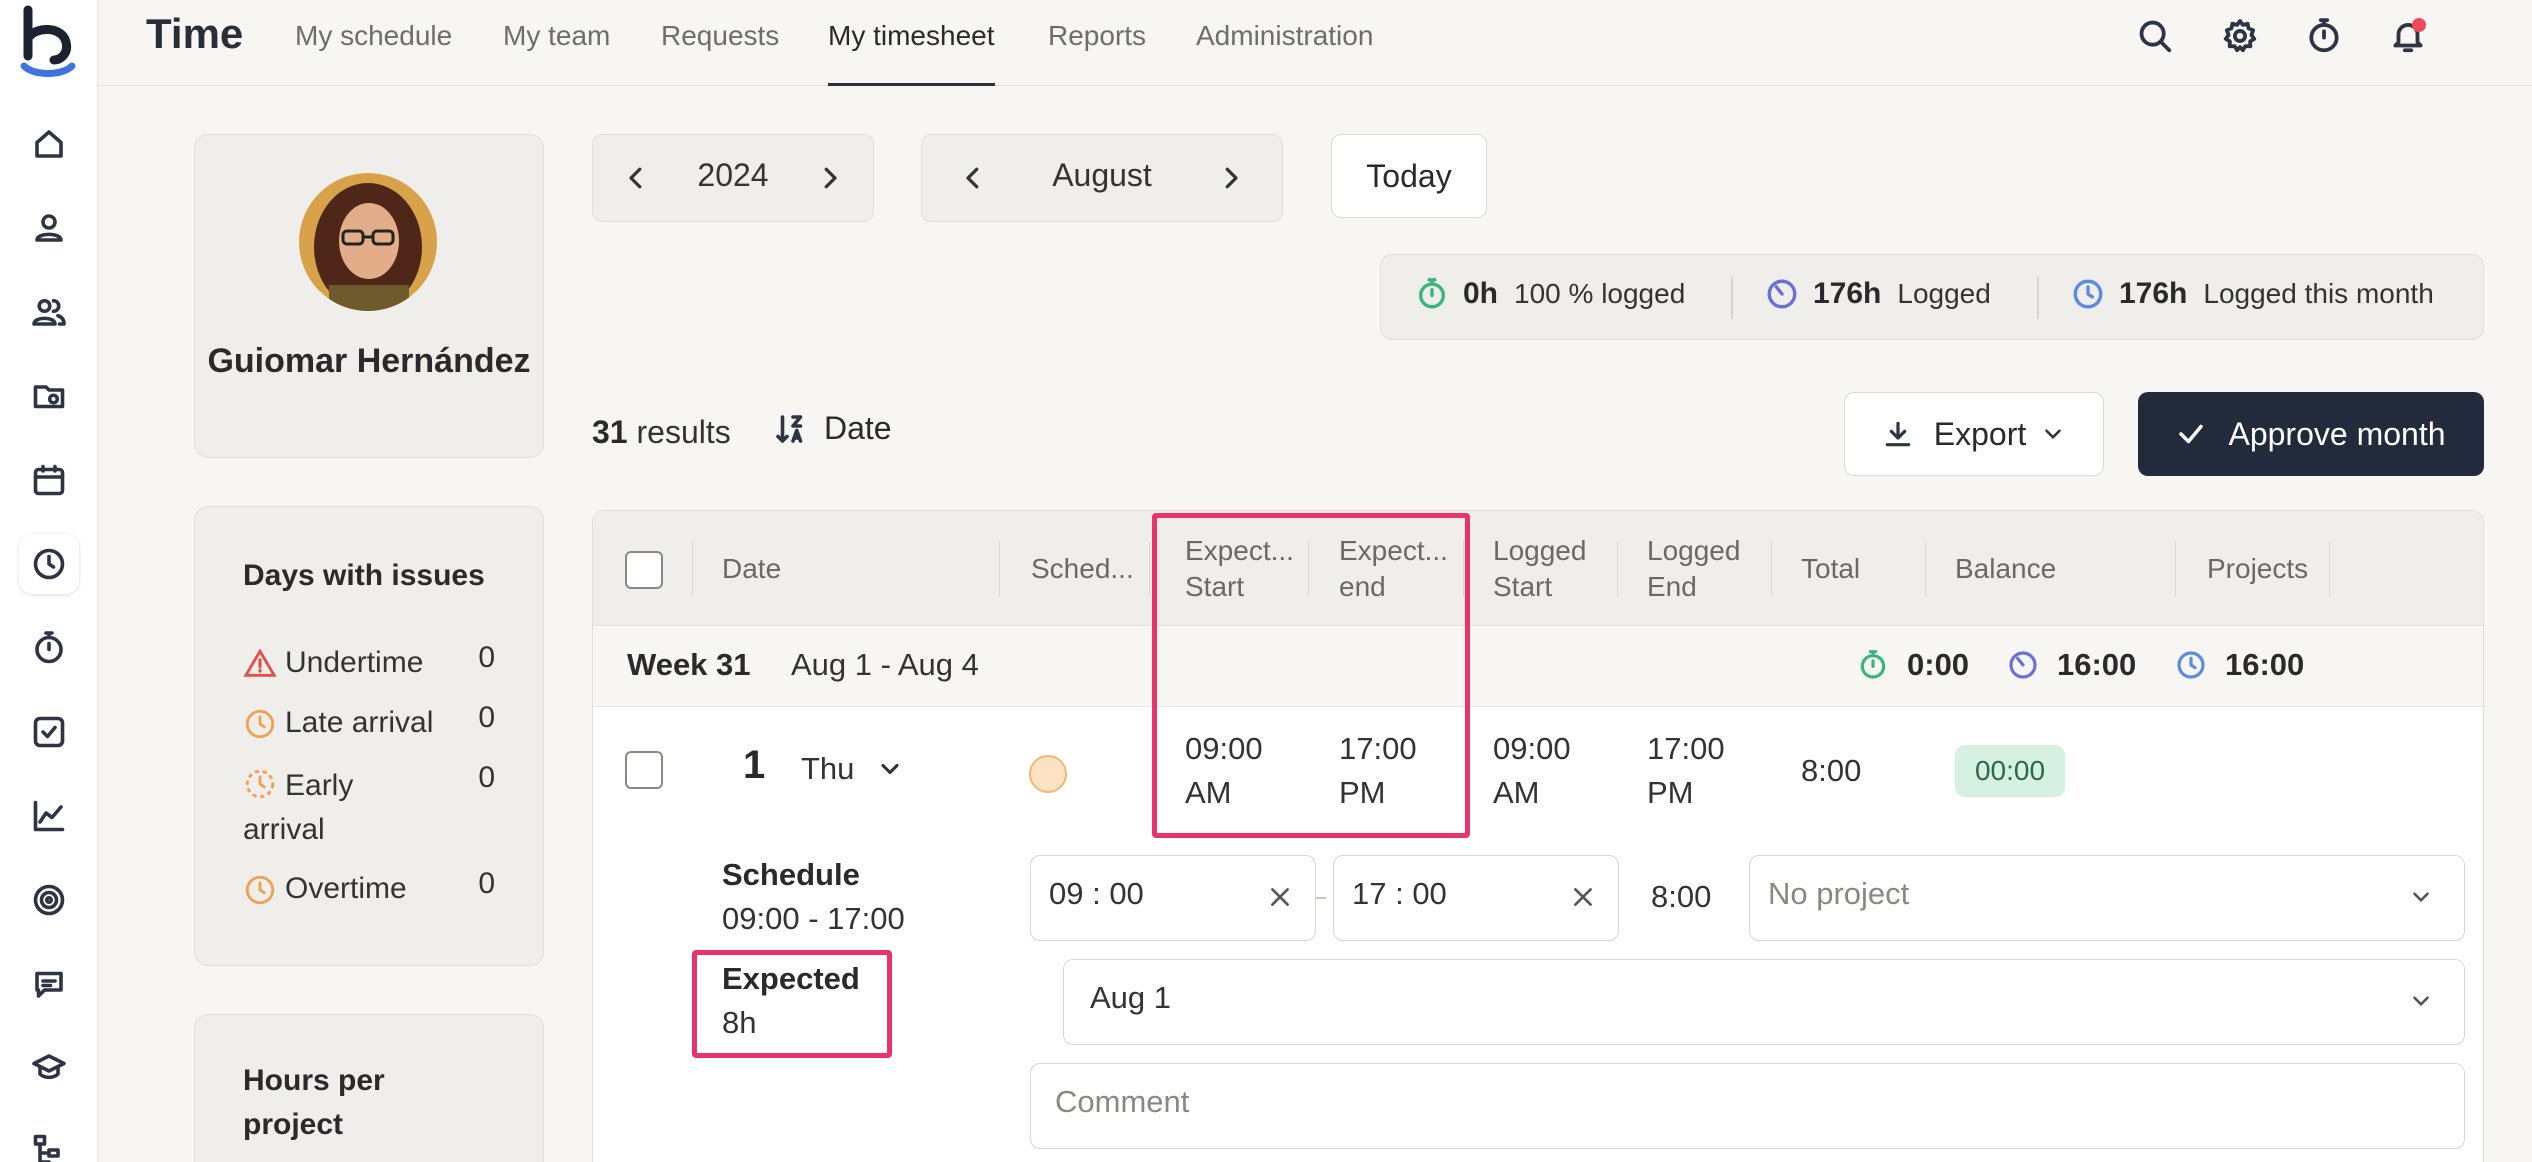  I want to click on issue-late-arrival: Late arrival, so click(338, 723).